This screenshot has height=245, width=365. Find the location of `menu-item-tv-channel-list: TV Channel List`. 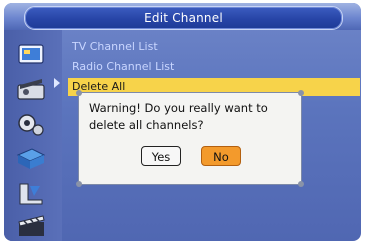

menu-item-tv-channel-list: TV Channel List is located at coordinates (214, 47).